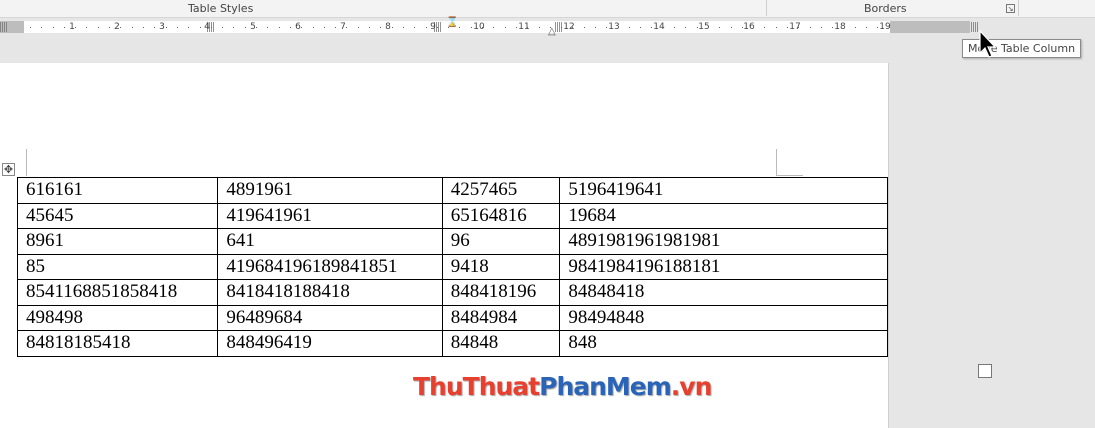 The width and height of the screenshot is (1095, 428). Describe the element at coordinates (723, 241) in the screenshot. I see `table-cell: 4891981961981981` at that location.